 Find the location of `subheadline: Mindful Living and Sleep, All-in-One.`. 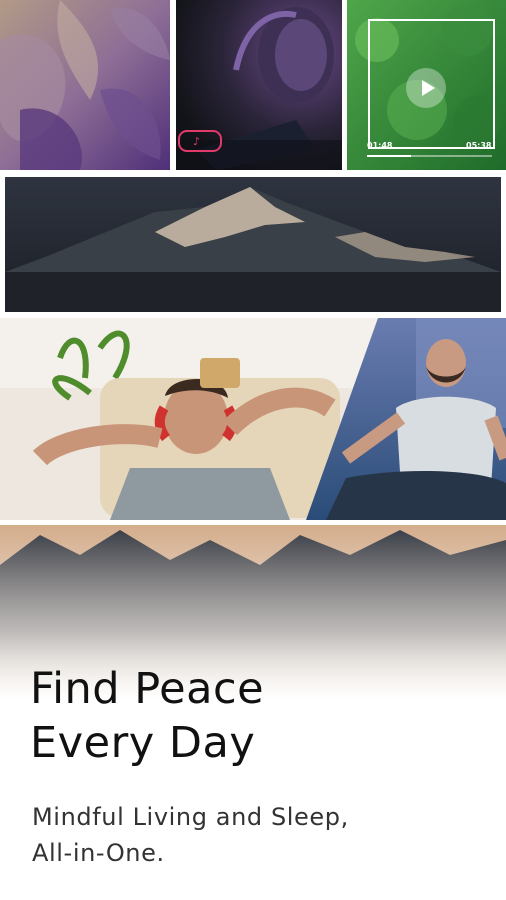

subheadline: Mindful Living and Sleep, All-in-One. is located at coordinates (262, 835).